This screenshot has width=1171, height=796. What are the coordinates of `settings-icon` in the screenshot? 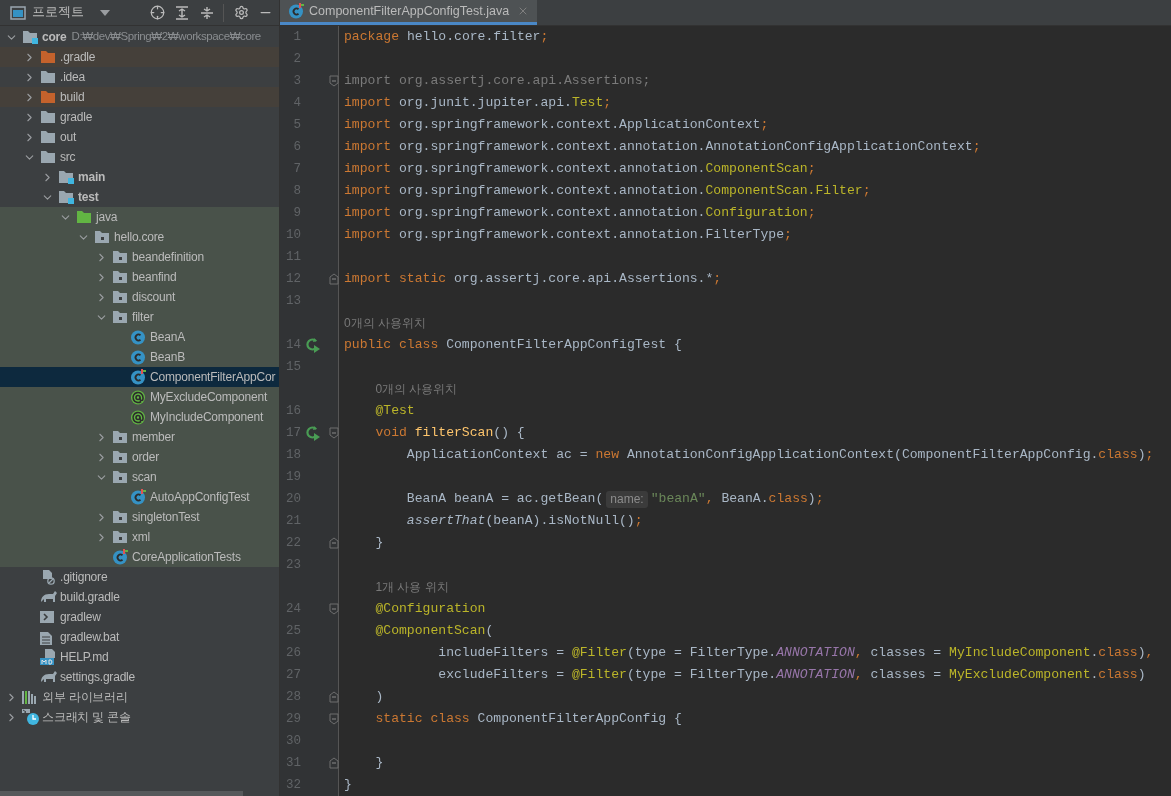 It's located at (241, 12).